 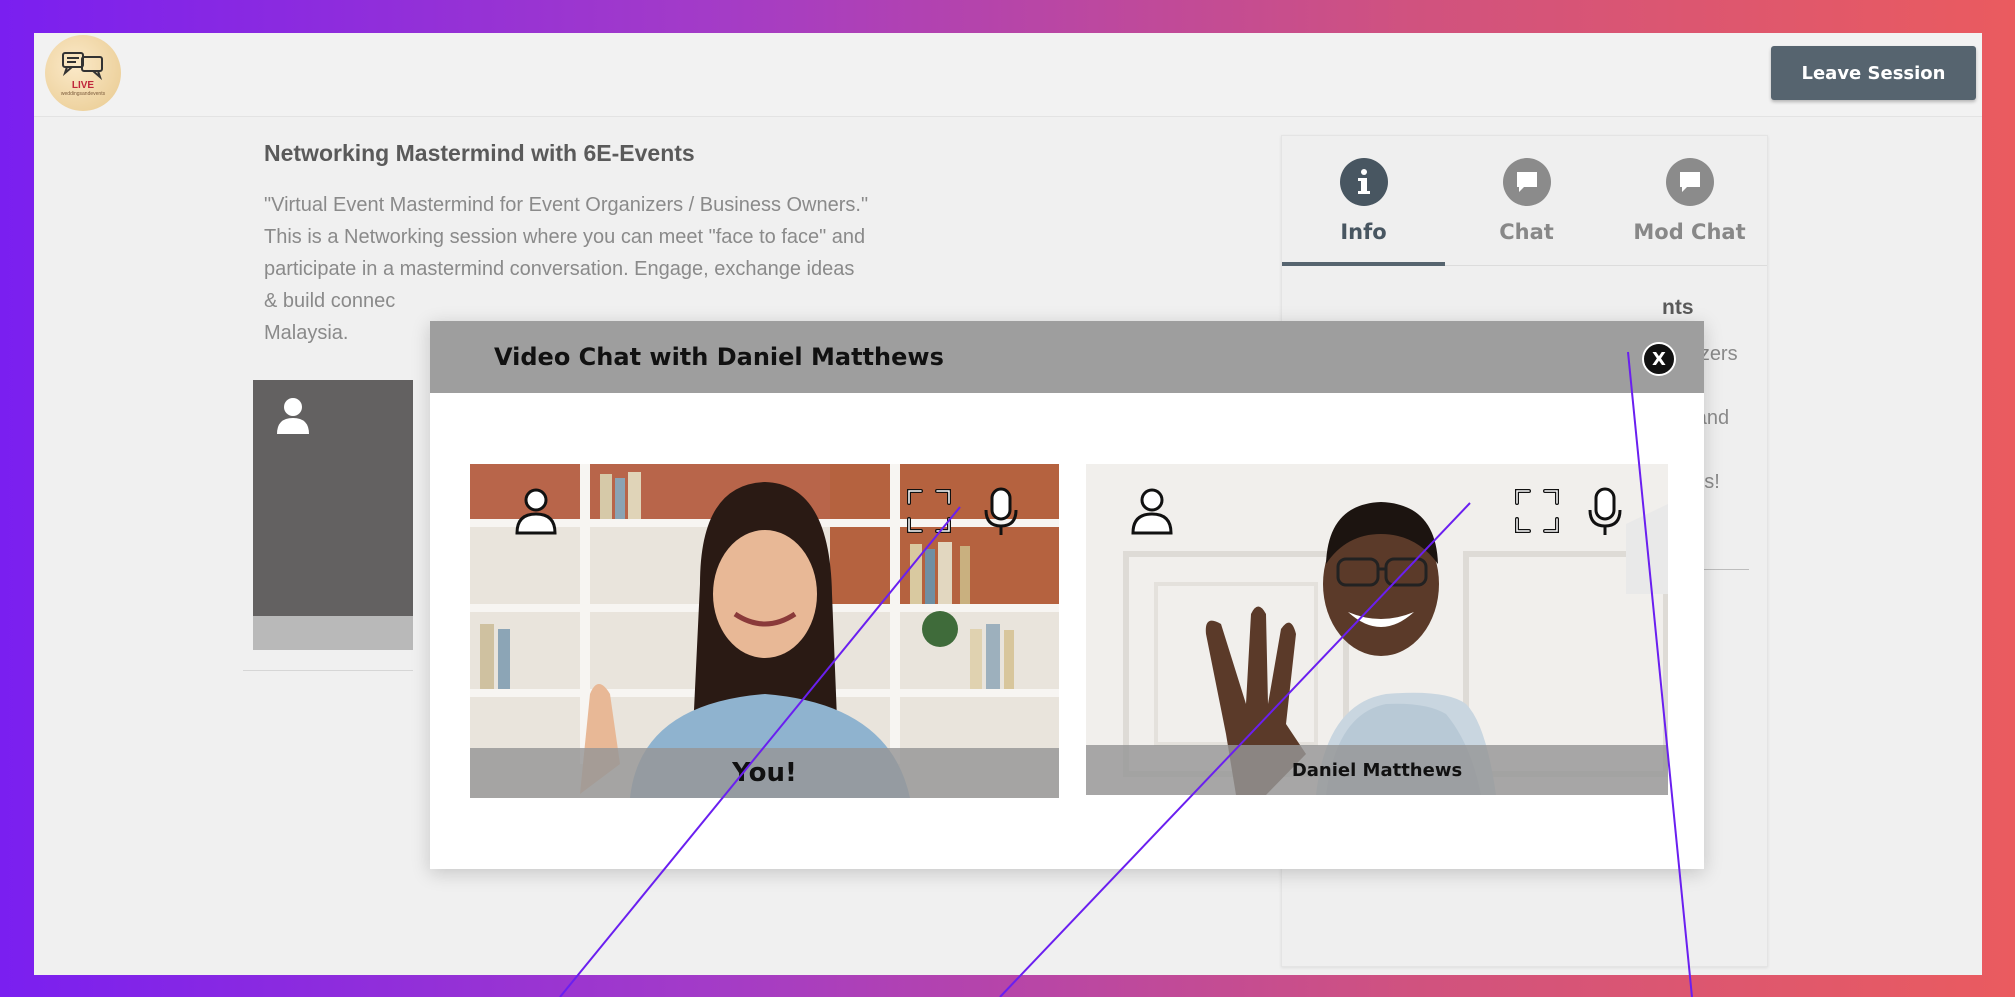 What do you see at coordinates (333, 515) in the screenshot?
I see `participant-video-tile` at bounding box center [333, 515].